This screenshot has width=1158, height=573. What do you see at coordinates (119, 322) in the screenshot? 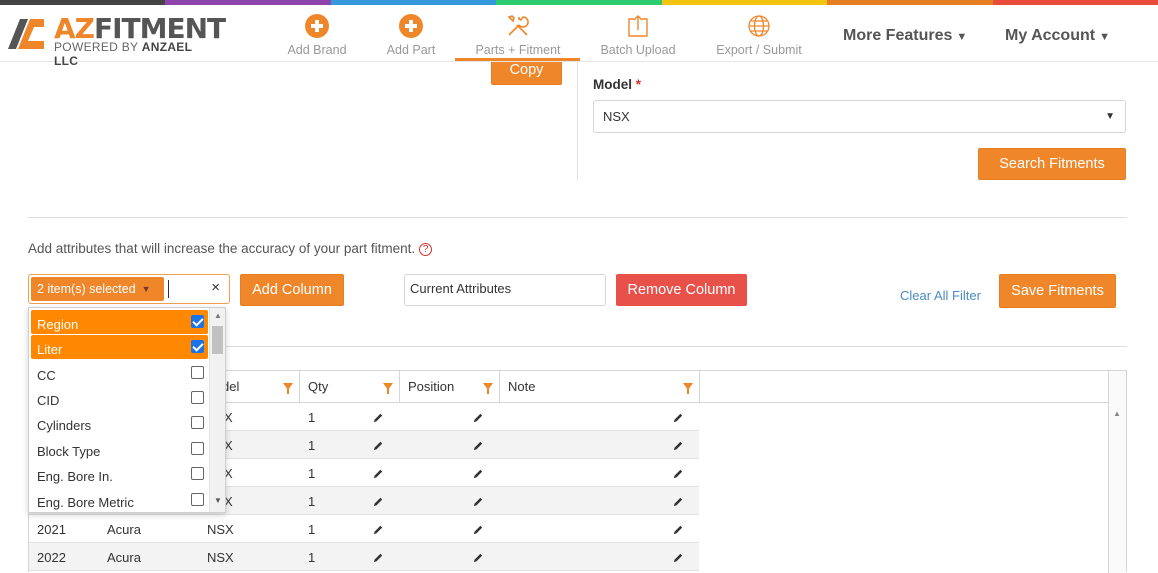
I see `option-region: Region` at bounding box center [119, 322].